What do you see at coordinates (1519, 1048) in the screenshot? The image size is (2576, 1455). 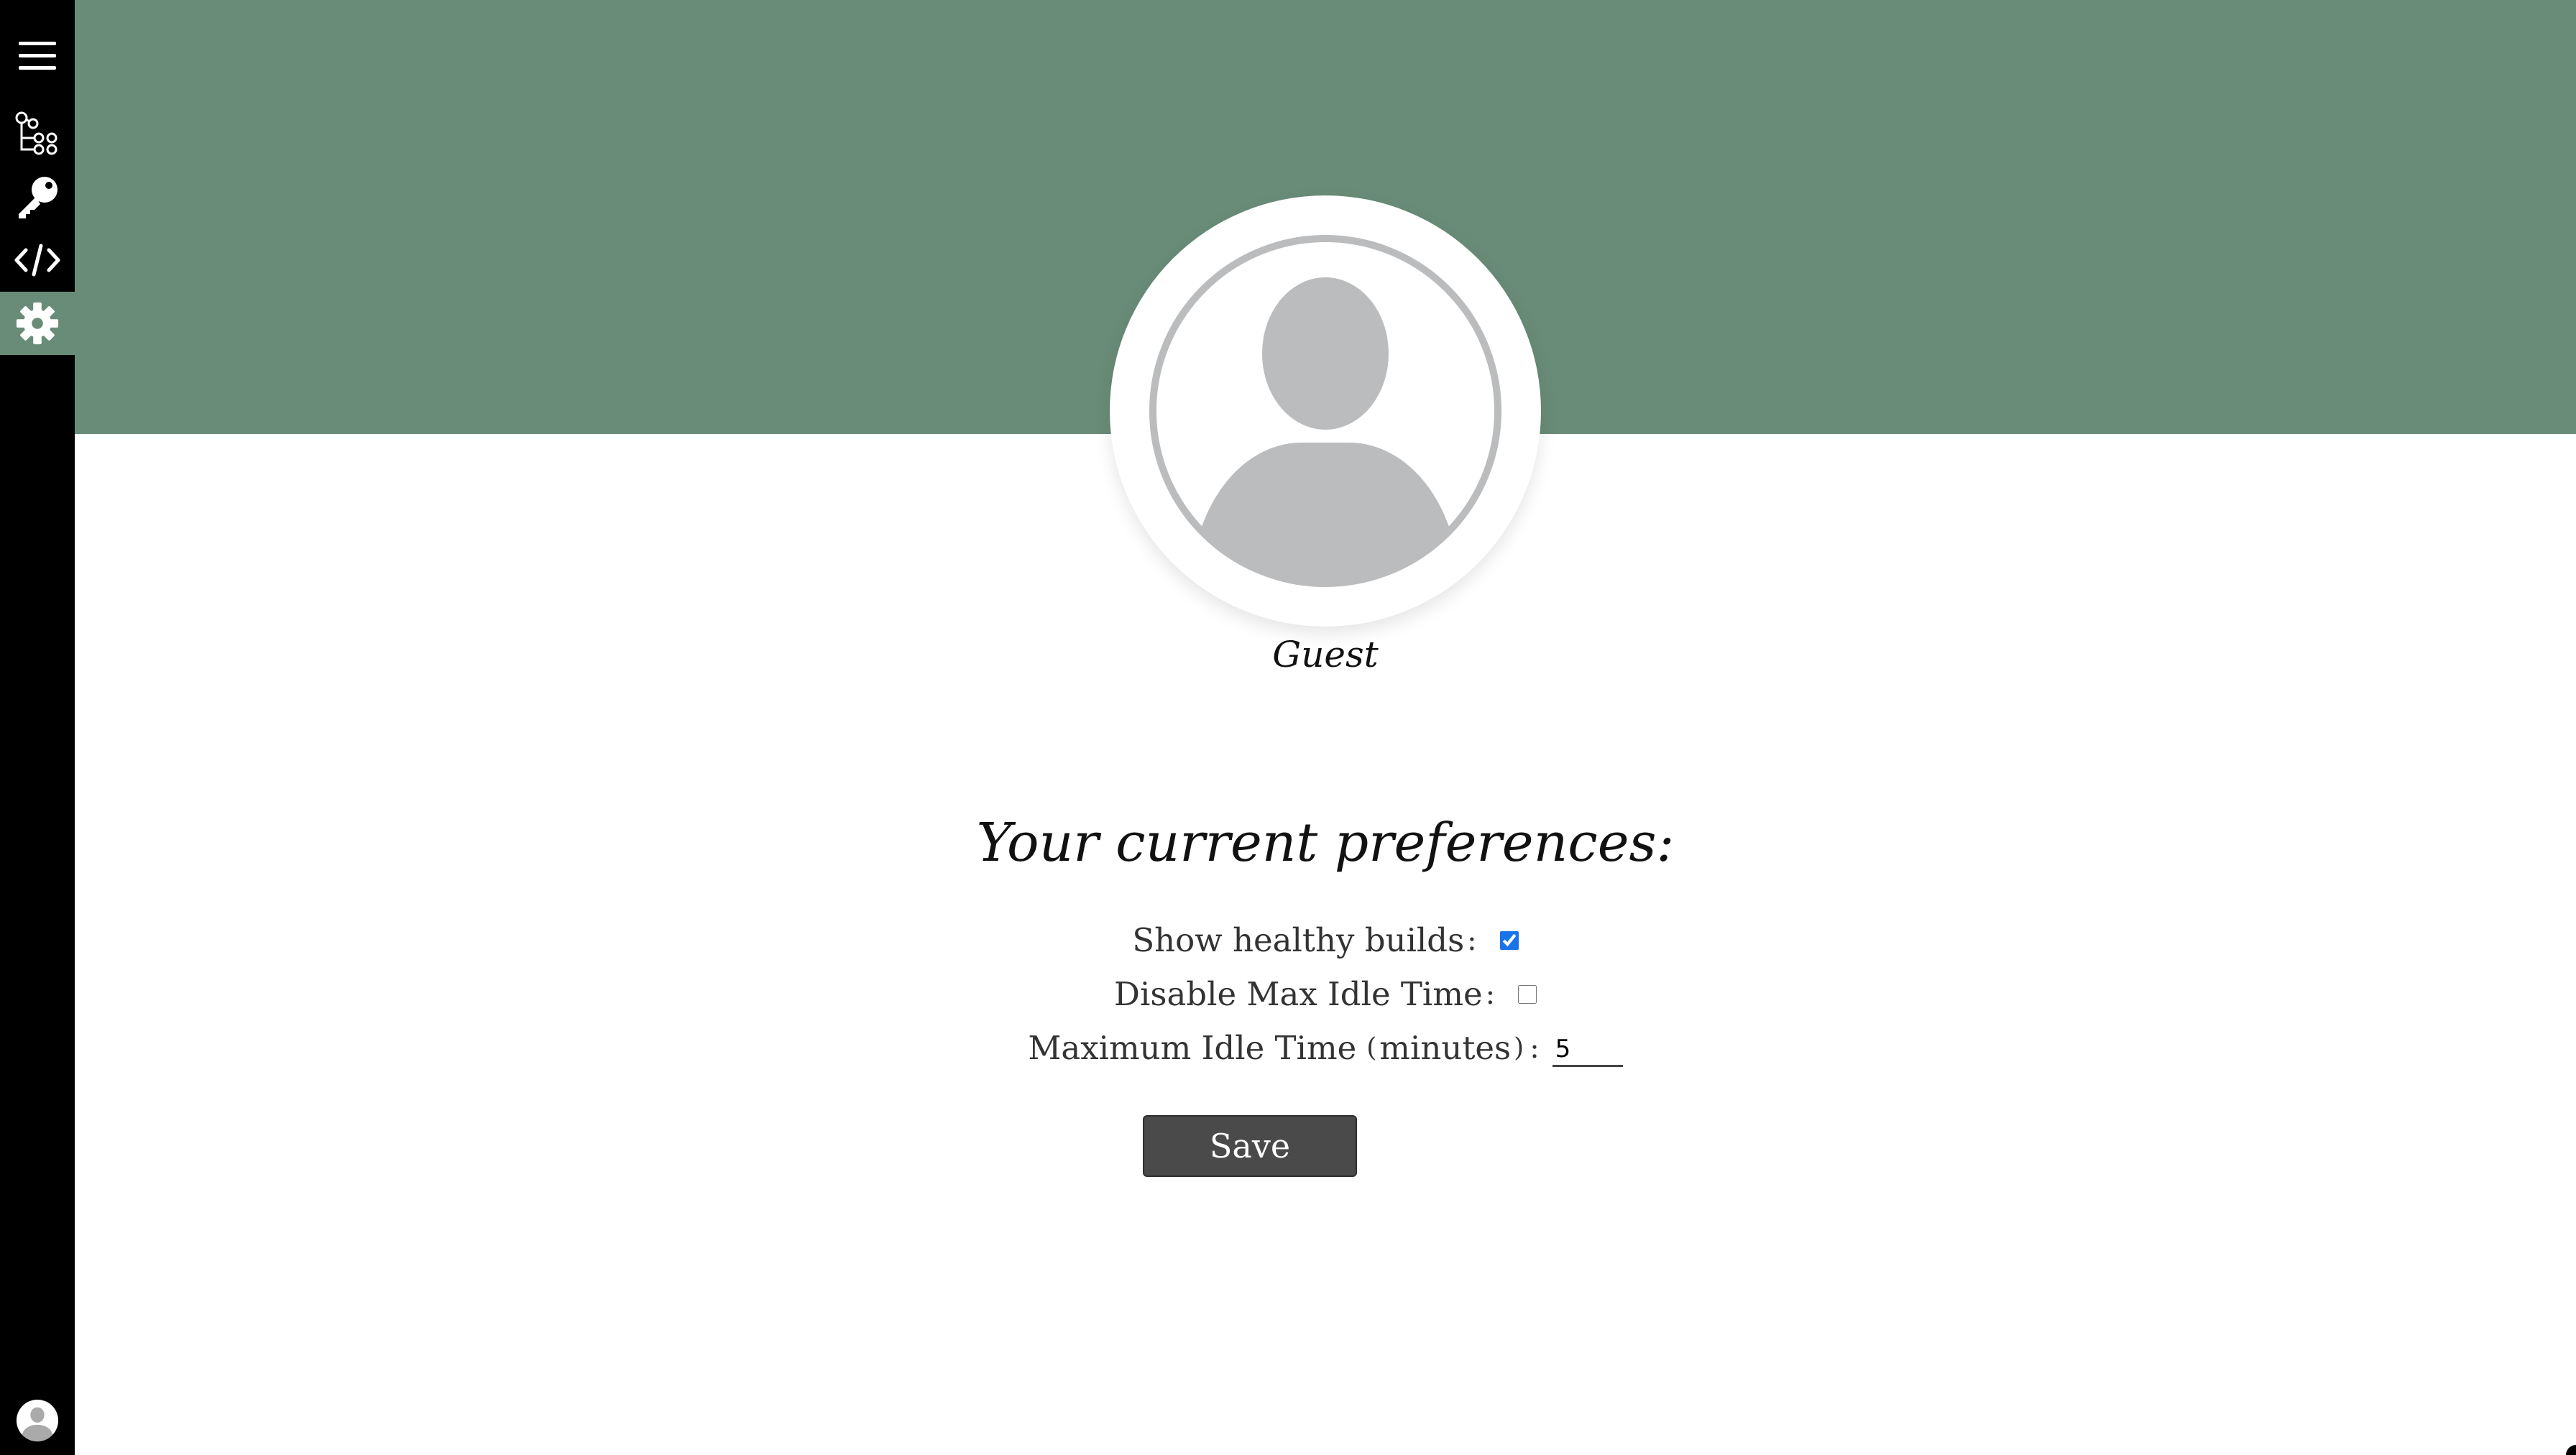 I see `pref-paren-close: )` at bounding box center [1519, 1048].